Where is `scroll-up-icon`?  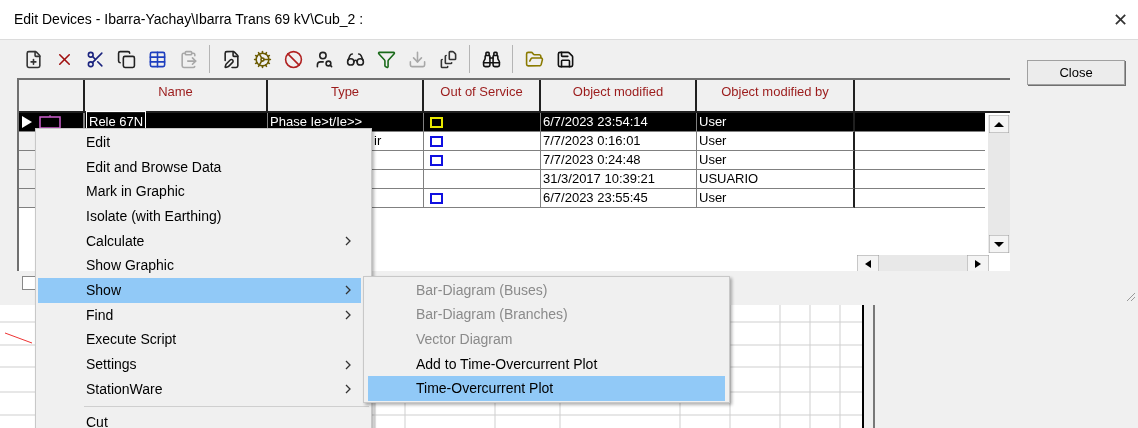
scroll-up-icon is located at coordinates (999, 124).